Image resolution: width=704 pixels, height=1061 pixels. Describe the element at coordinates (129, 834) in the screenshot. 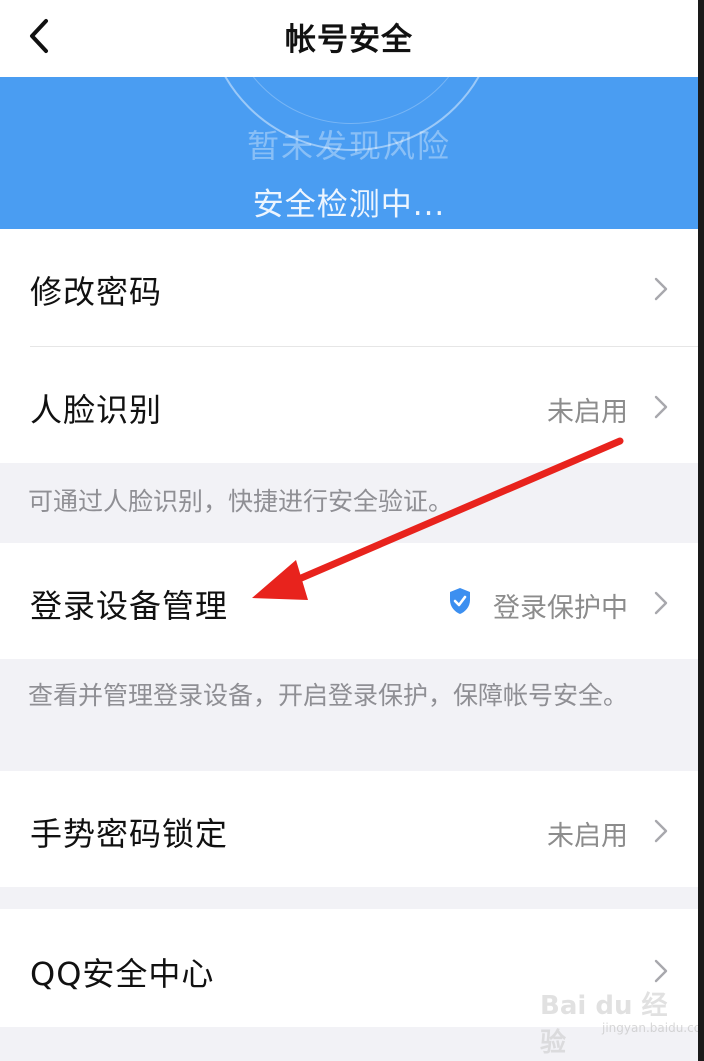

I see `row-label: 手势密码锁定` at that location.